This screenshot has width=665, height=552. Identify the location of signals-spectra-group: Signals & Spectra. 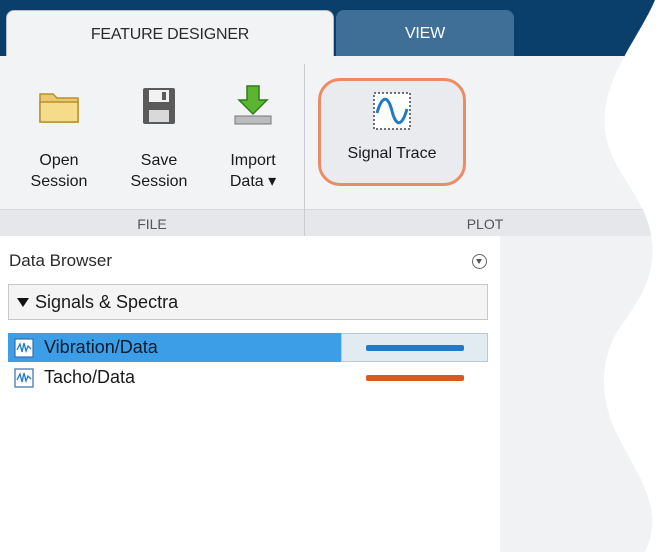
(248, 302).